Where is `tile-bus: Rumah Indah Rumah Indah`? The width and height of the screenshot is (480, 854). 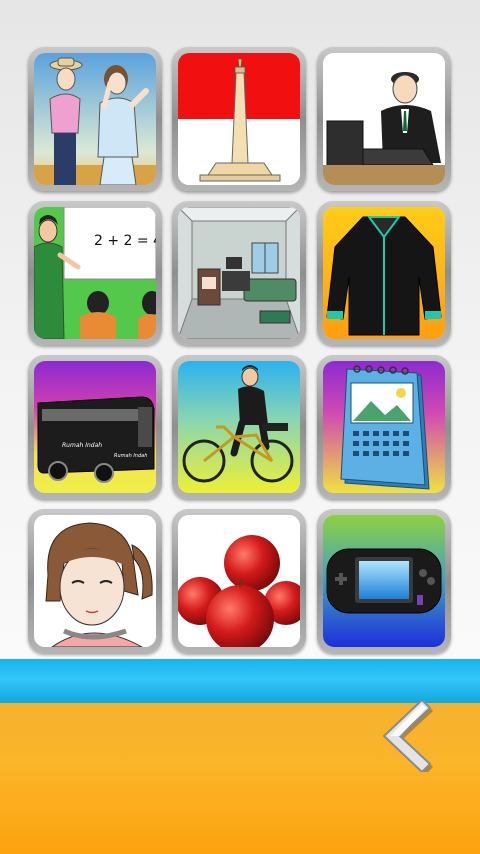
tile-bus: Rumah Indah Rumah Indah is located at coordinates (95, 427).